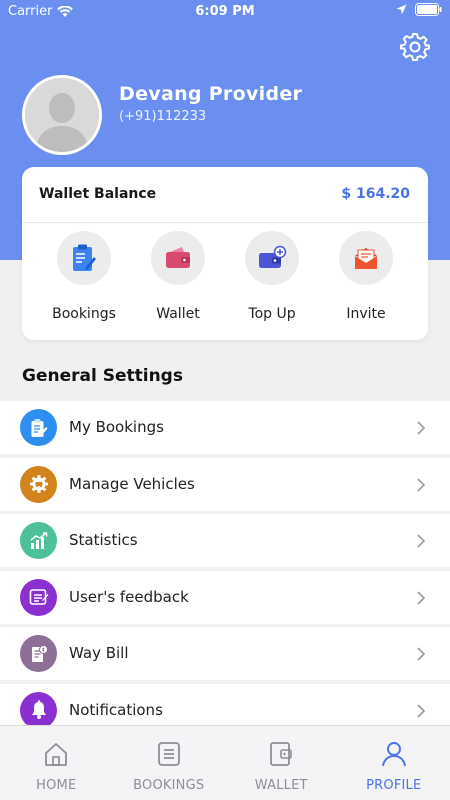 This screenshot has height=800, width=450. I want to click on user-placeholder-icon, so click(62, 115).